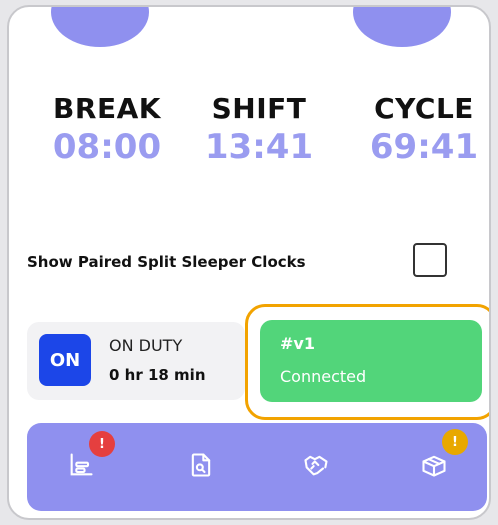  I want to click on handshake-icon, so click(316, 465).